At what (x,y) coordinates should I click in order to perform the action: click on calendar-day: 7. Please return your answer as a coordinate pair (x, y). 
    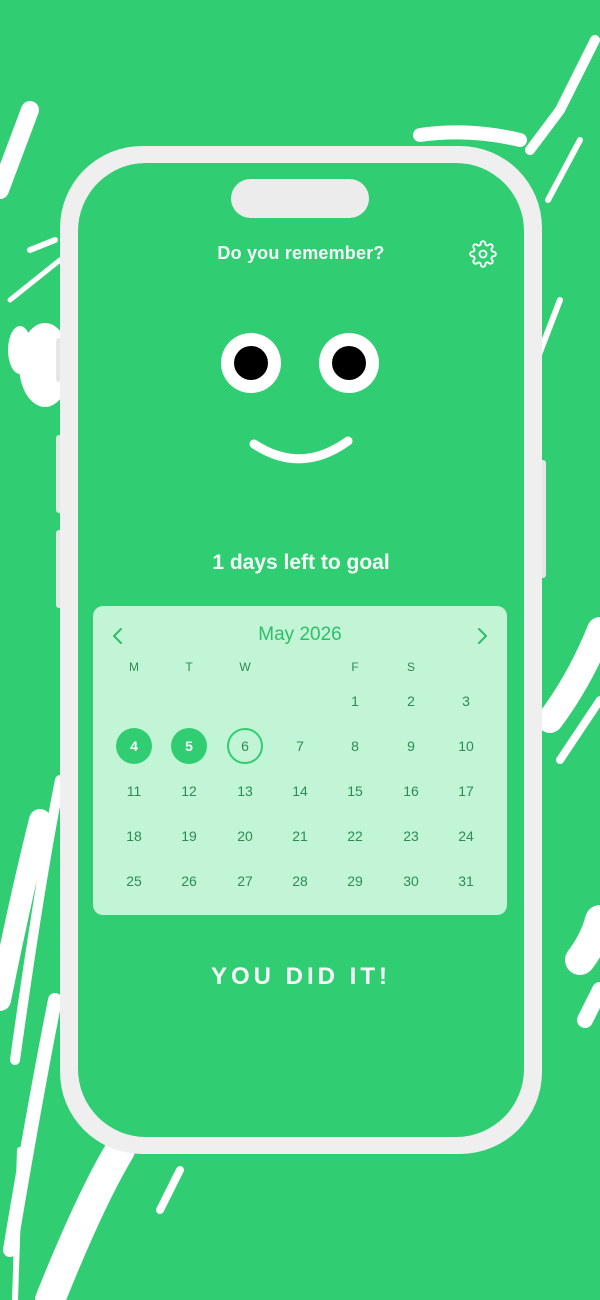
    Looking at the image, I should click on (300, 746).